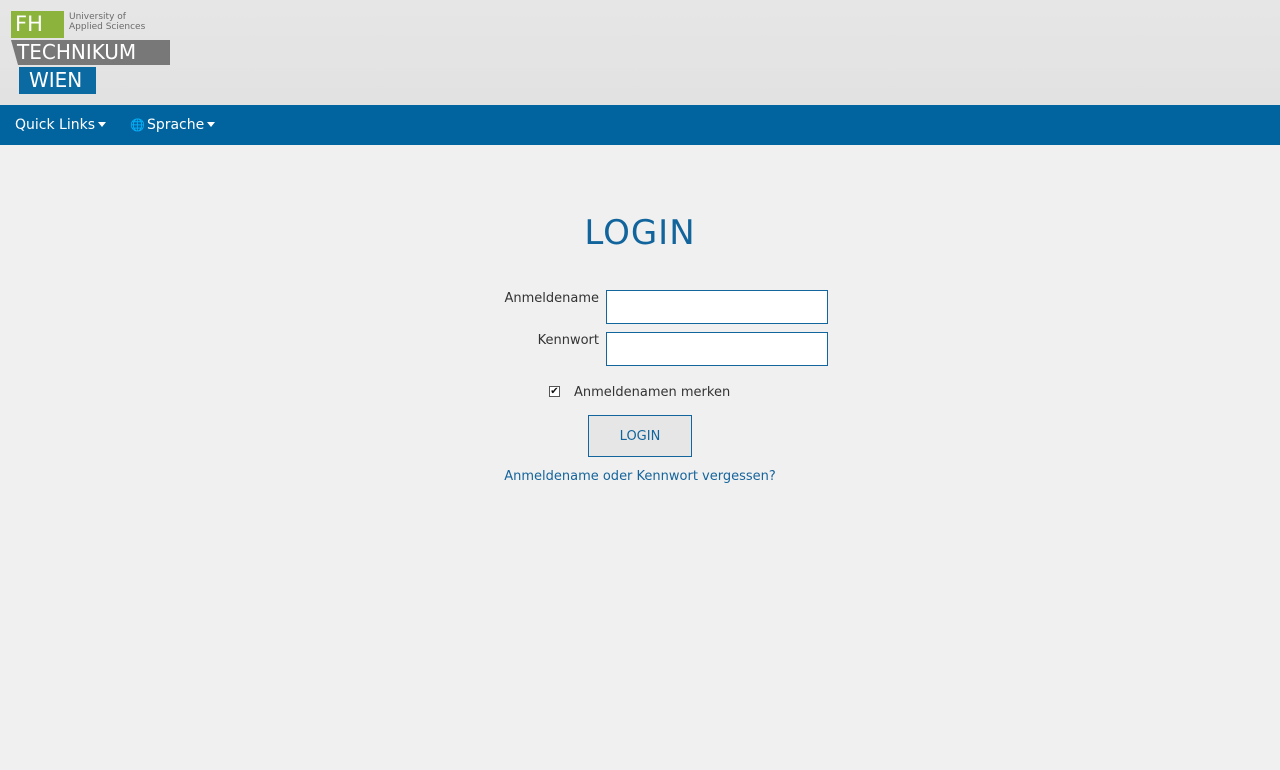 This screenshot has height=770, width=1280. What do you see at coordinates (717, 349) in the screenshot?
I see `password-input` at bounding box center [717, 349].